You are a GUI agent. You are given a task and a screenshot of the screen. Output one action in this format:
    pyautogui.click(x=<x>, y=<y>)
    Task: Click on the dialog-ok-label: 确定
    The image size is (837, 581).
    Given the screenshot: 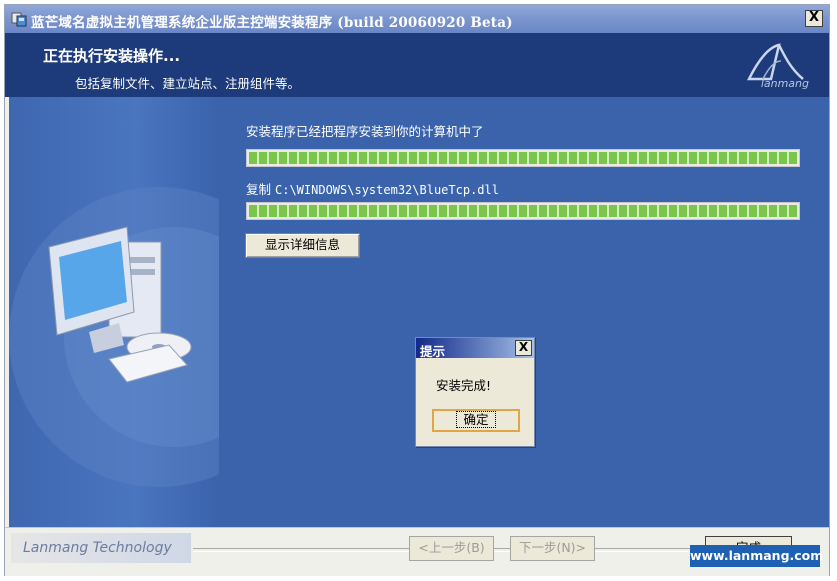 What is the action you would take?
    pyautogui.click(x=476, y=419)
    